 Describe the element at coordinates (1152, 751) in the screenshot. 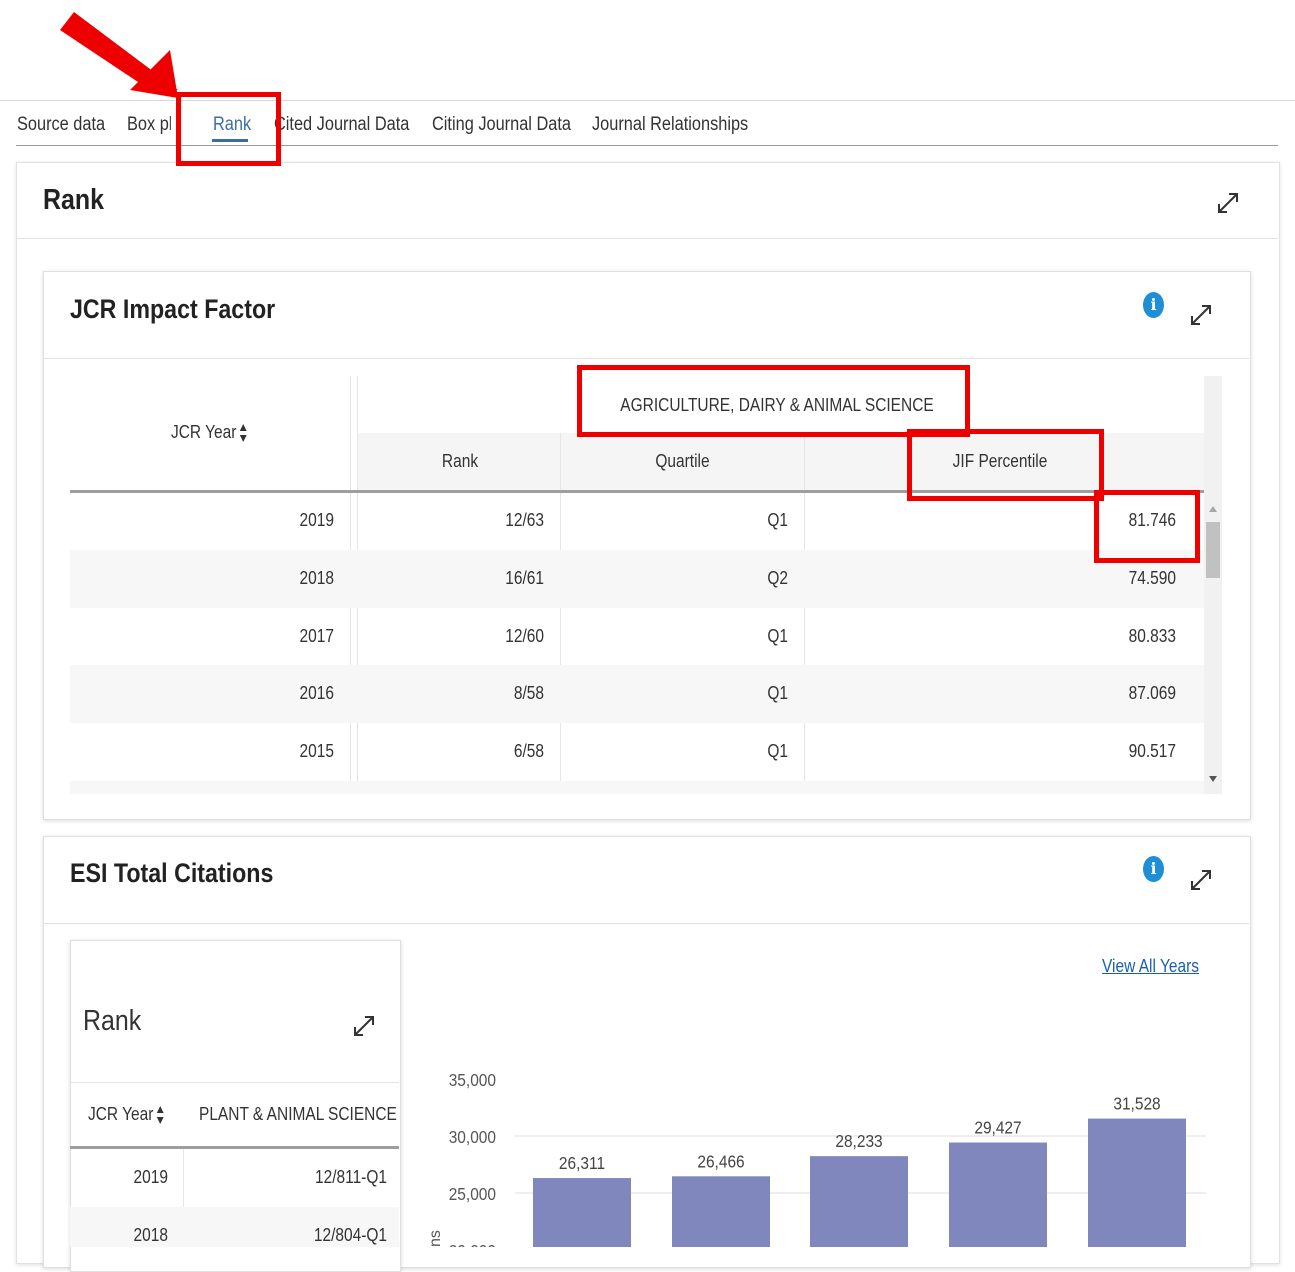

I see `jif-percentile-cell: 90.517` at that location.